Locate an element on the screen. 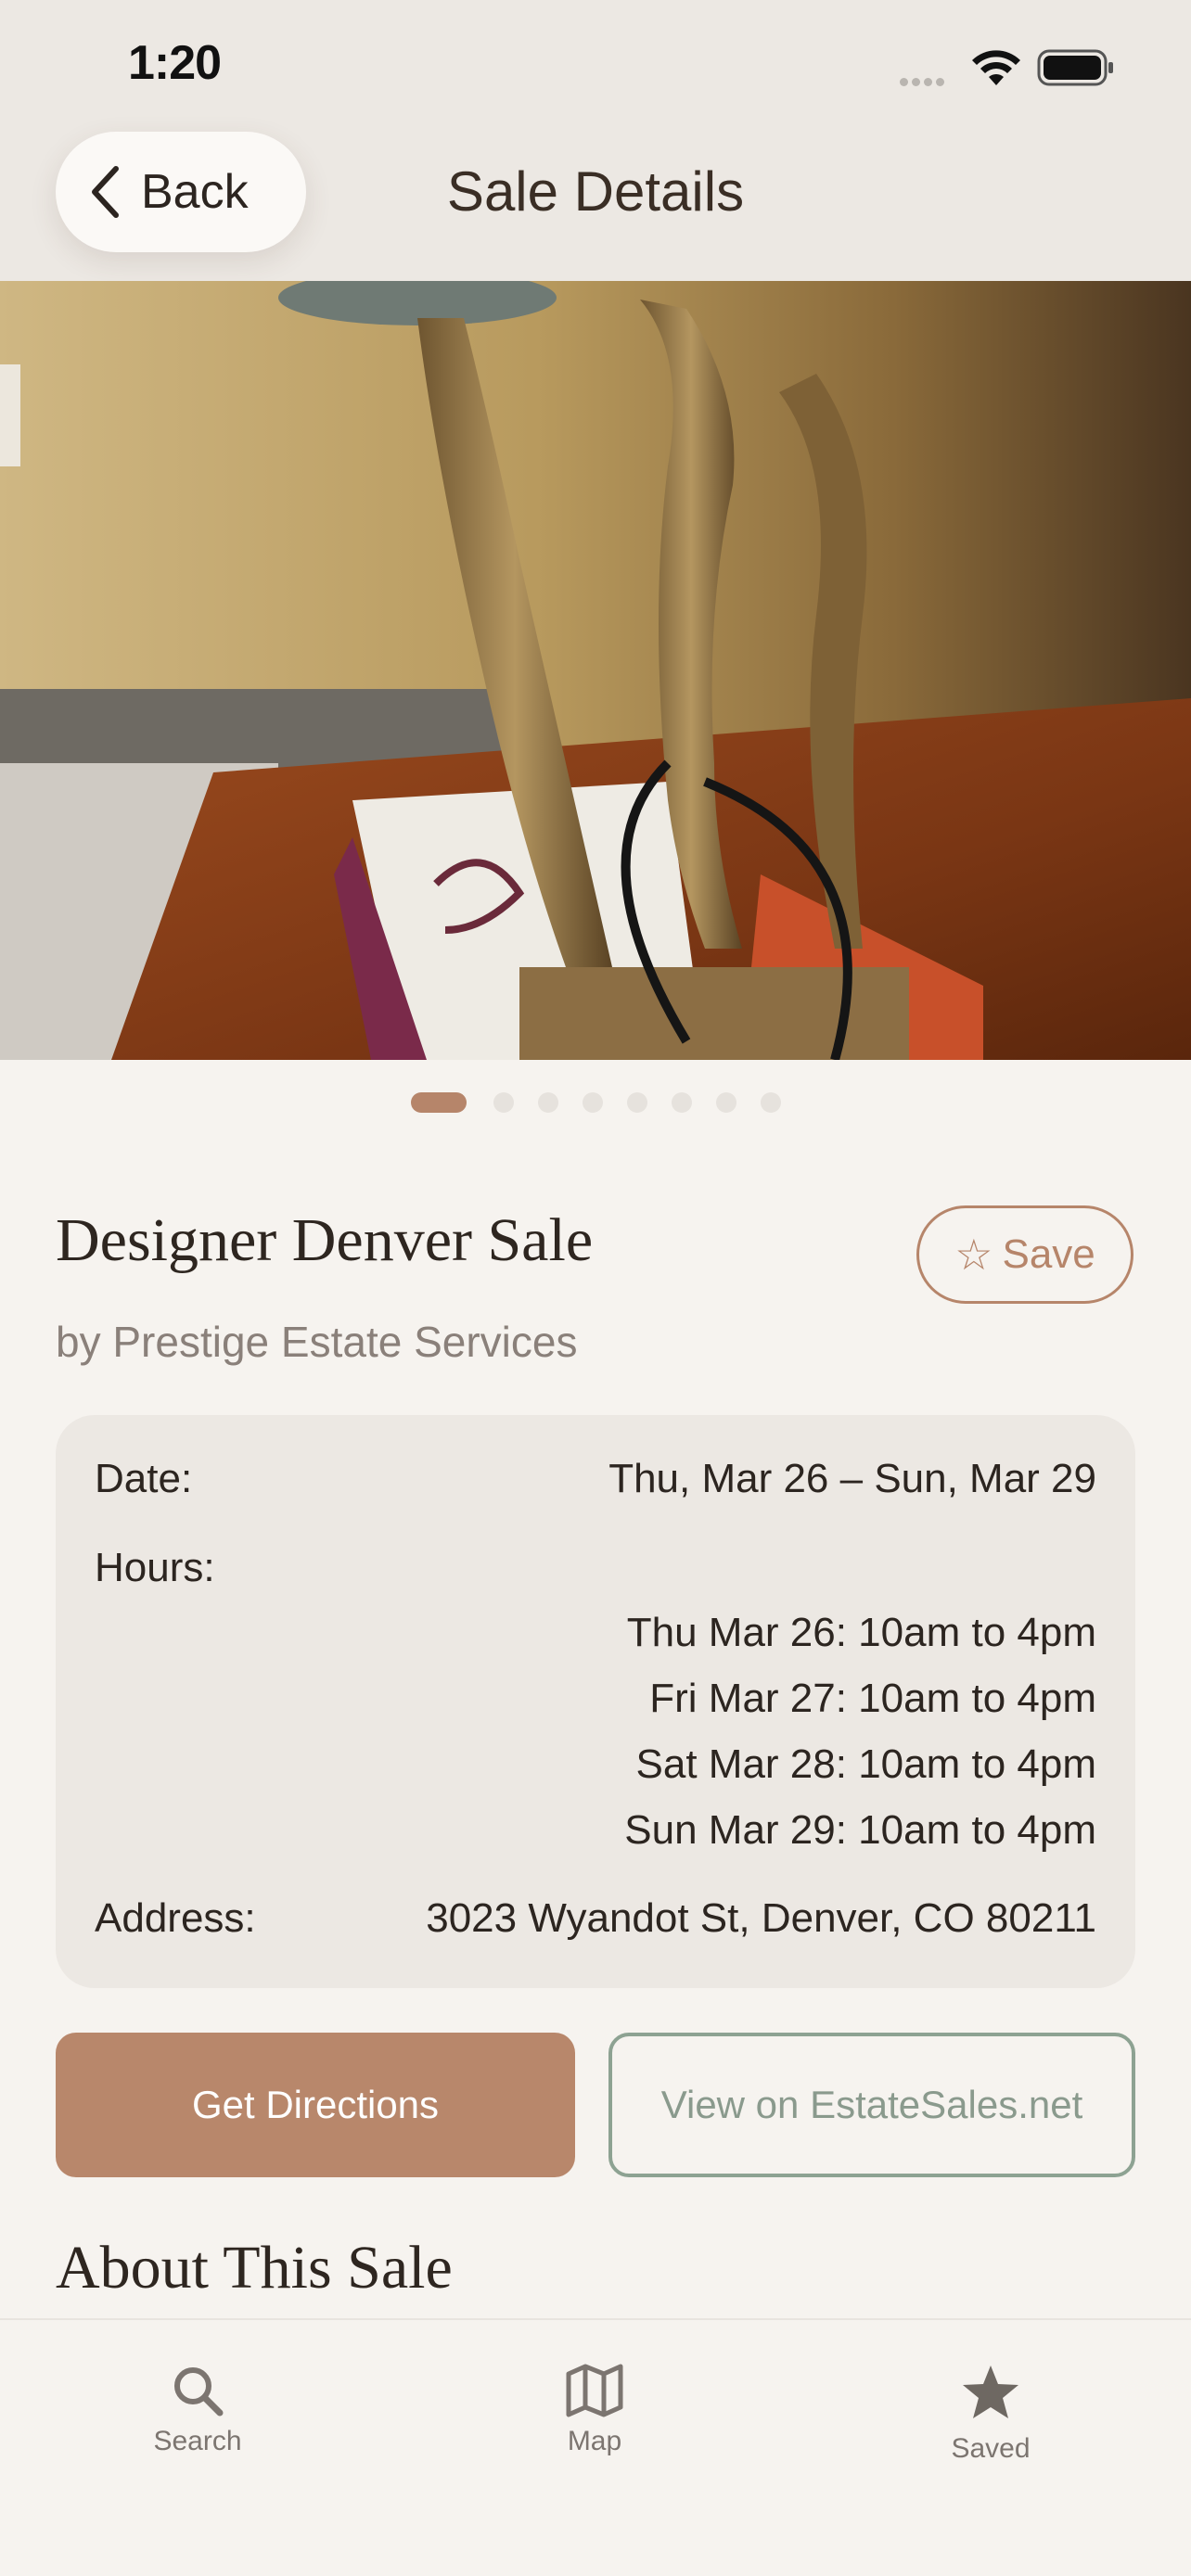  map-icon is located at coordinates (594, 2391).